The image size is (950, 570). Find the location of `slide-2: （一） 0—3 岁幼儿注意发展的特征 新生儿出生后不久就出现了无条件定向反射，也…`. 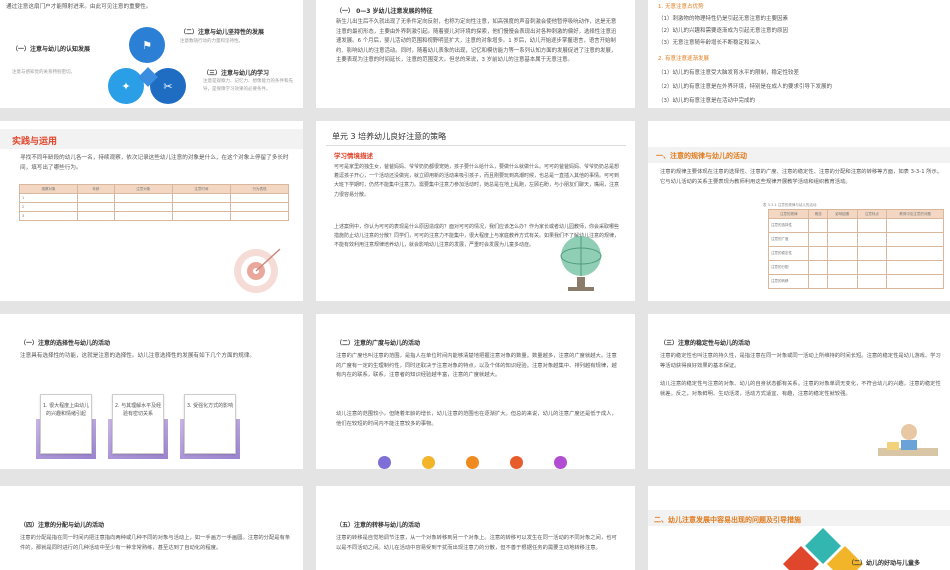

slide-2: （一） 0—3 岁幼儿注意发展的特征 新生儿出生后不久就出现了无条件定向反射，也… is located at coordinates (475, 54).